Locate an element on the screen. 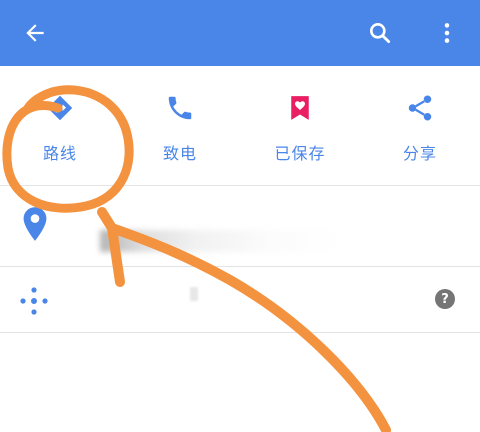 Image resolution: width=480 pixels, height=432 pixels. help-glyph: ? is located at coordinates (445, 299).